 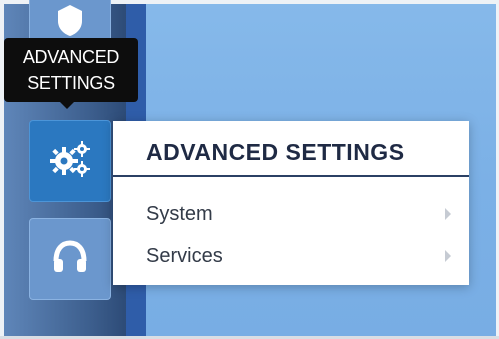 What do you see at coordinates (291, 176) in the screenshot?
I see `menu-divider` at bounding box center [291, 176].